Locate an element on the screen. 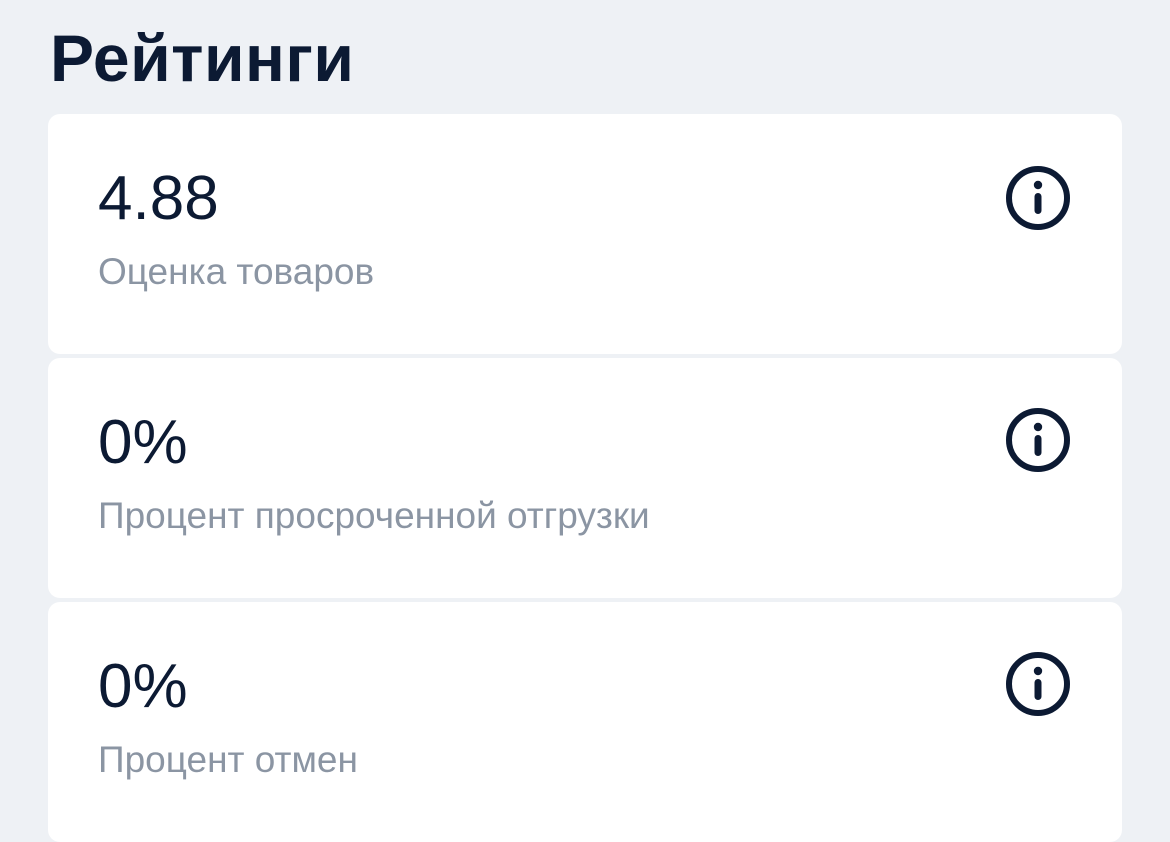  page-title: Рейтинги is located at coordinates (202, 58).